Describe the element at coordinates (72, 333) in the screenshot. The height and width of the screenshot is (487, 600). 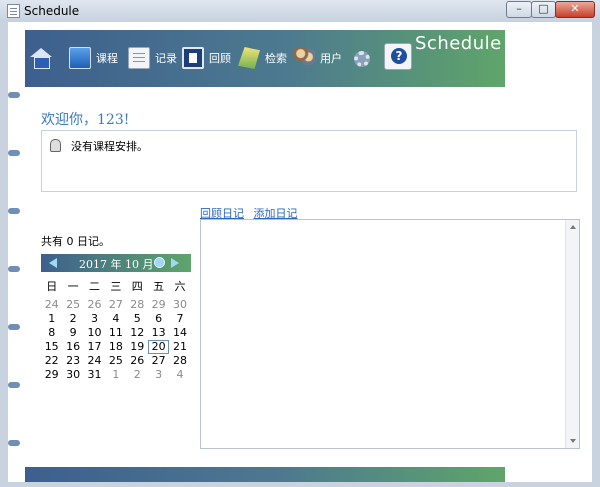
I see `calendar-day: 9` at that location.